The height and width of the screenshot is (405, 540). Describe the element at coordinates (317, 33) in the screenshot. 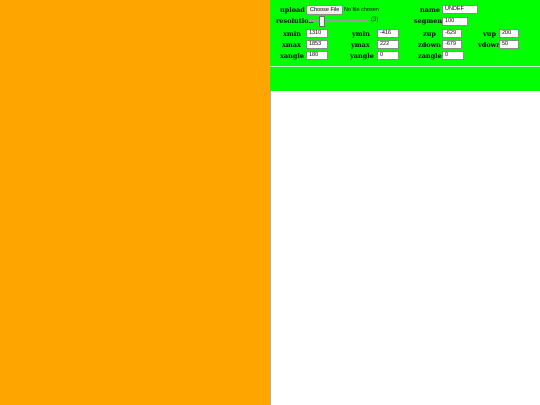

I see `xmin-input: 1310` at that location.